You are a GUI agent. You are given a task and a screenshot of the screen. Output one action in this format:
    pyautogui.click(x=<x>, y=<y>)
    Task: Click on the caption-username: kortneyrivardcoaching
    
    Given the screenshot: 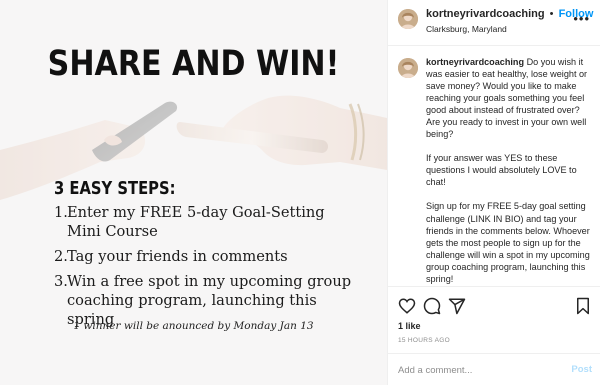 What is the action you would take?
    pyautogui.click(x=475, y=62)
    